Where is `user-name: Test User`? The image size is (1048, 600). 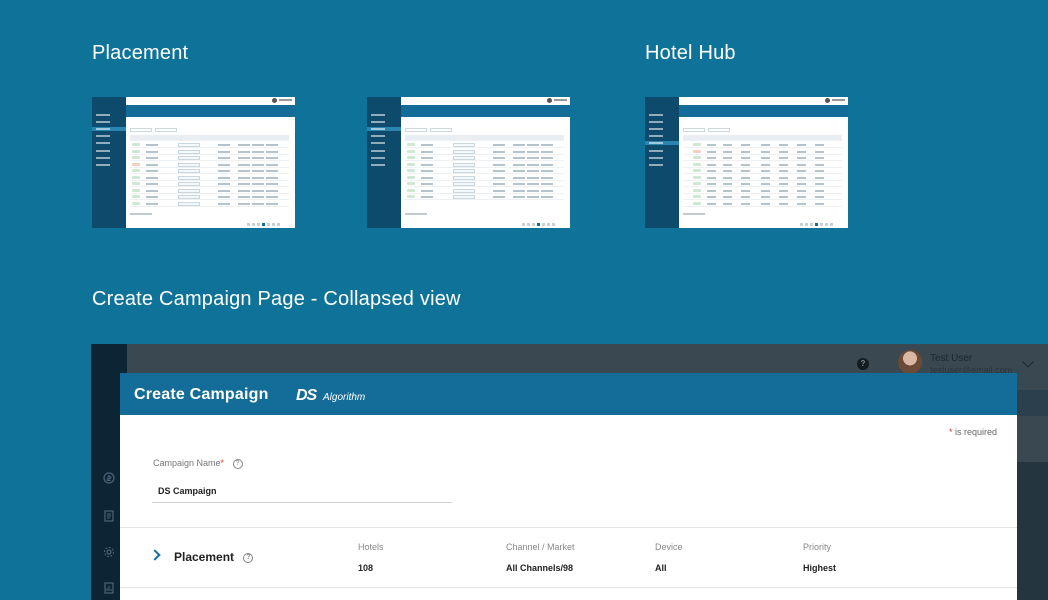
user-name: Test User is located at coordinates (951, 358).